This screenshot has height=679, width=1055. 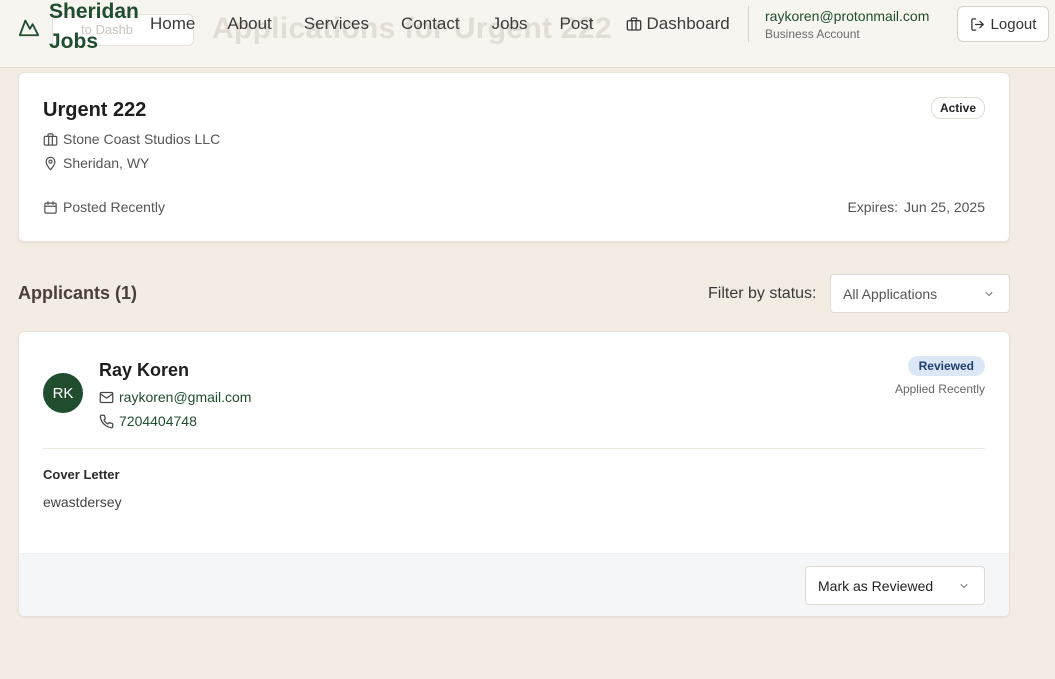 What do you see at coordinates (29, 28) in the screenshot?
I see `mountain-icon` at bounding box center [29, 28].